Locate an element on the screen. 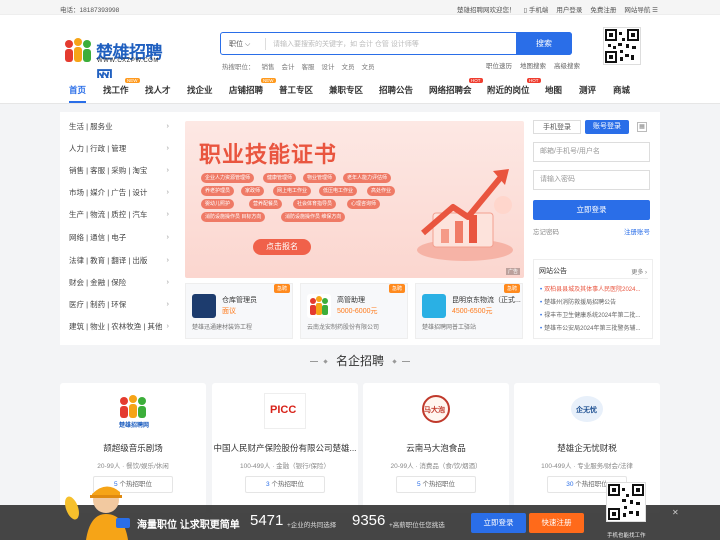  register-account-link: 注册账号 is located at coordinates (637, 231).